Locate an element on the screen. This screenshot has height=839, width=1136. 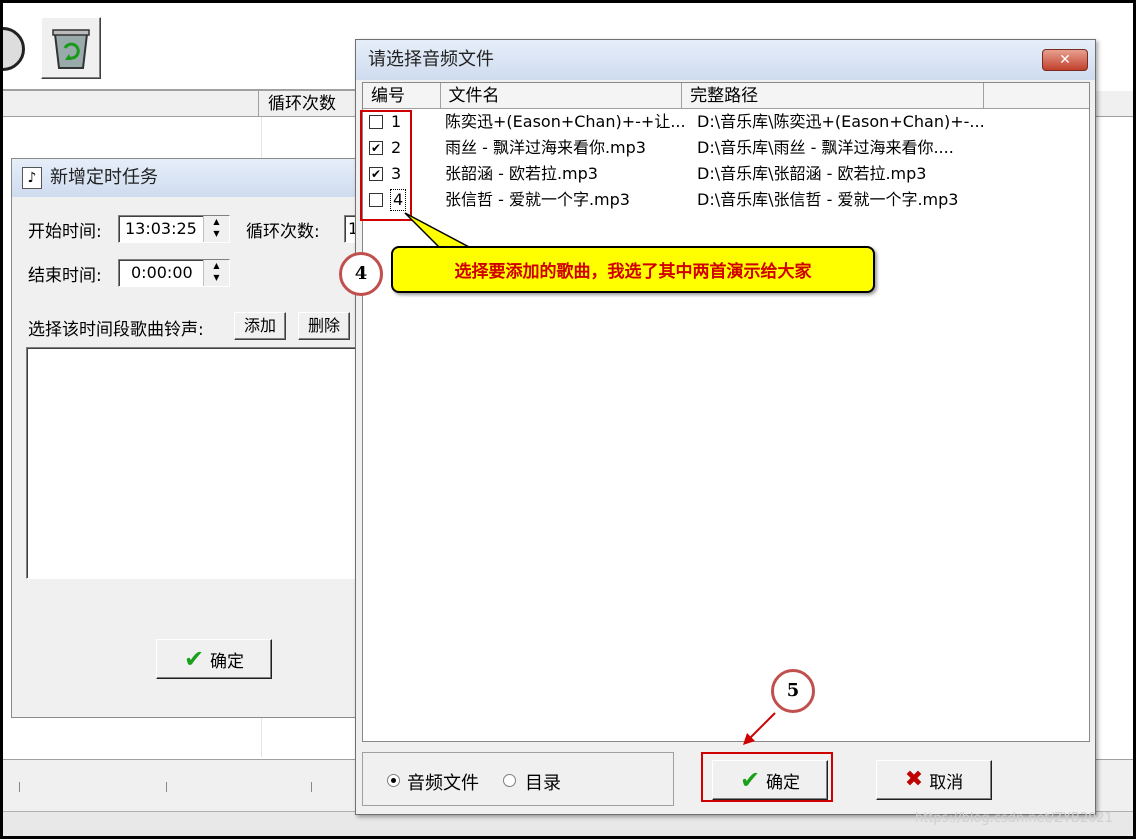
delete-song-button: 删除 is located at coordinates (324, 326).